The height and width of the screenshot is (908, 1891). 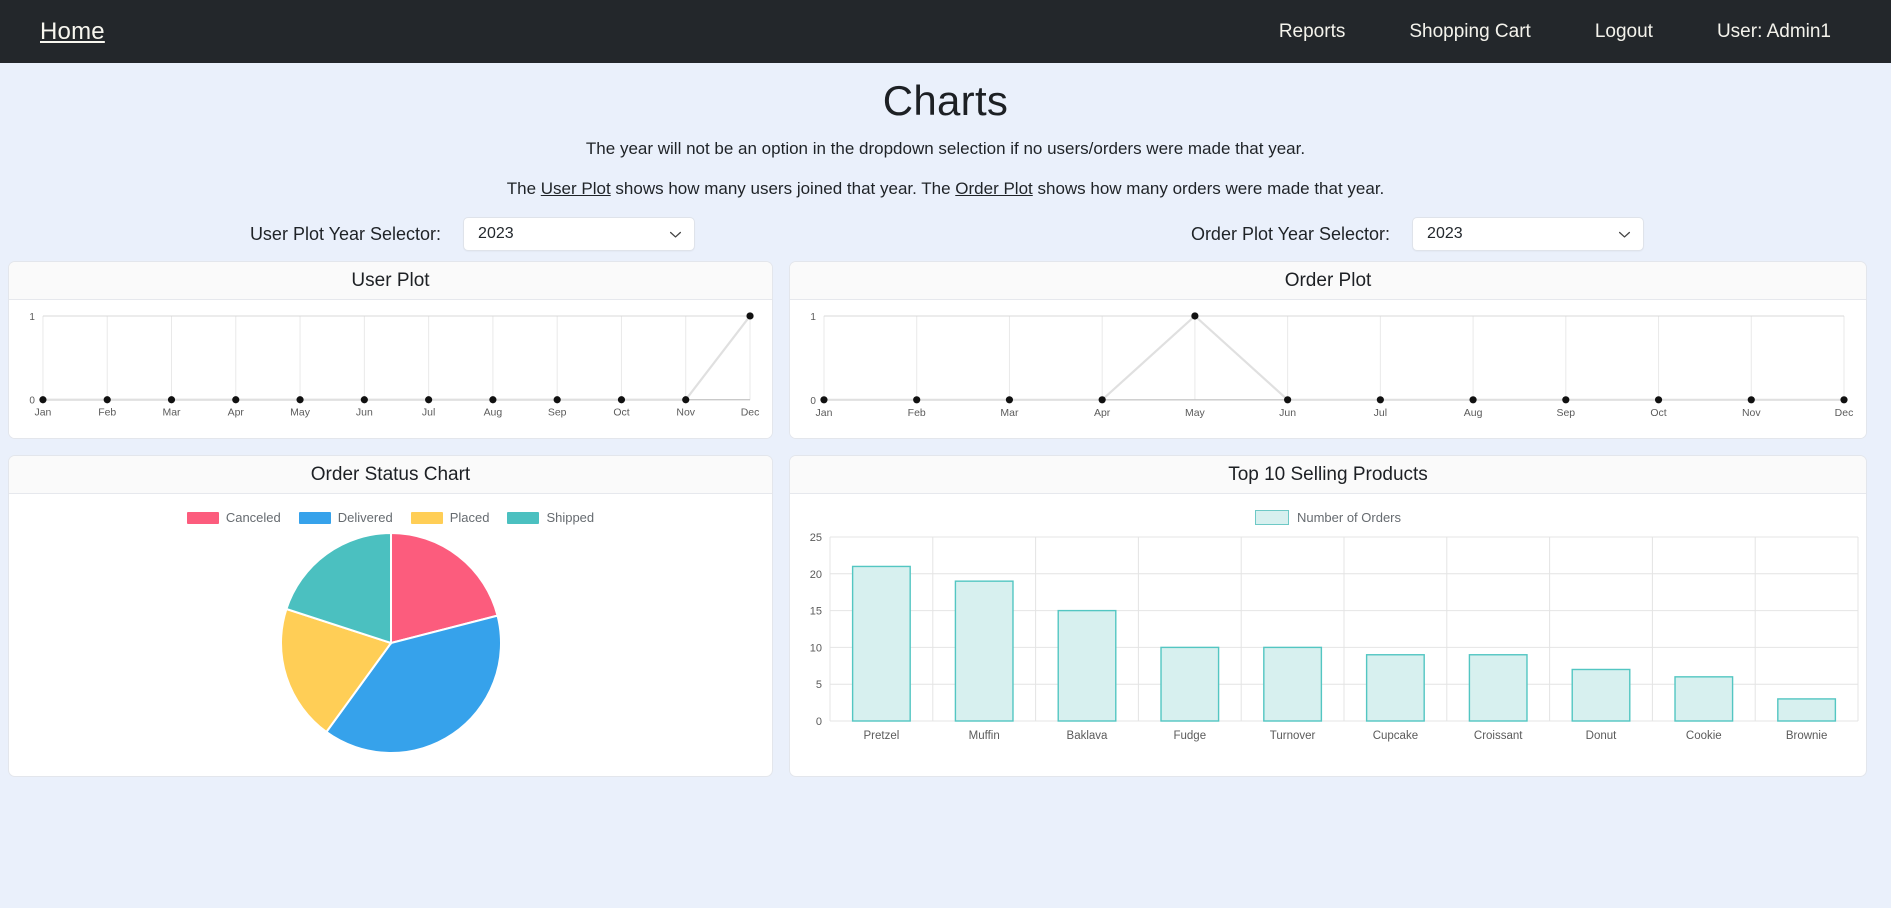 What do you see at coordinates (523, 188) in the screenshot?
I see `desc-text-1: The` at bounding box center [523, 188].